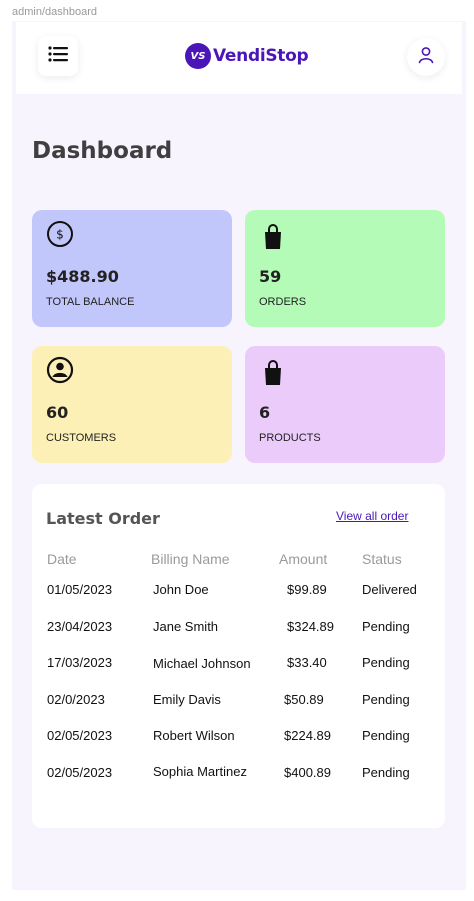 The image size is (474, 901). I want to click on column-header-billing-name: Billing Name, so click(190, 559).